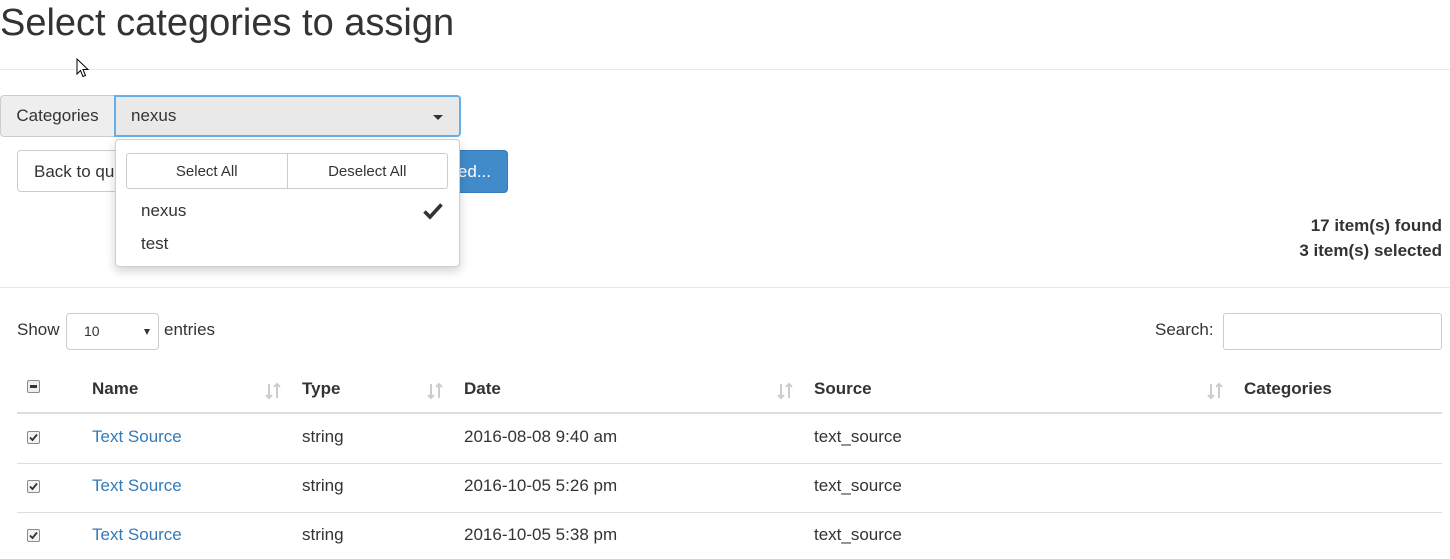  Describe the element at coordinates (843, 389) in the screenshot. I see `column-header-source: Source` at that location.